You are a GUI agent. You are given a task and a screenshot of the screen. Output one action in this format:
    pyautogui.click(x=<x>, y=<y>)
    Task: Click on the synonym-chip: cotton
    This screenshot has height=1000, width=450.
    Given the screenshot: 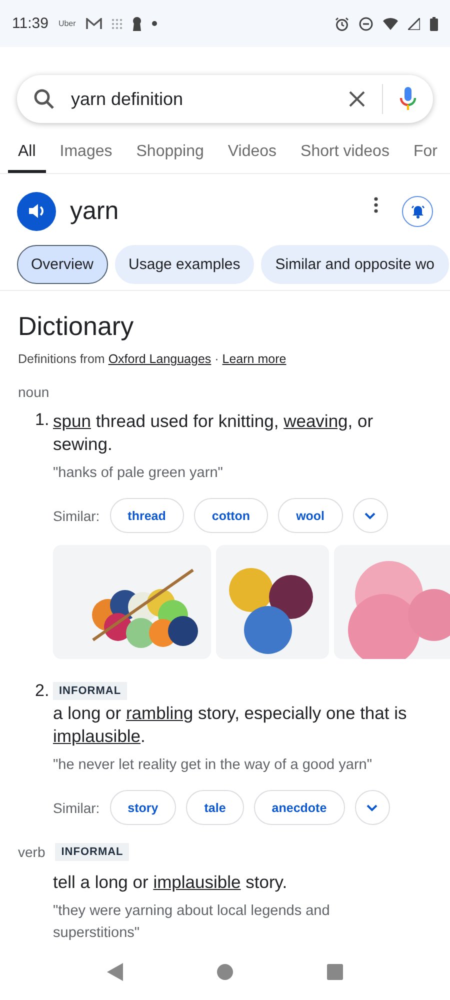 What is the action you would take?
    pyautogui.click(x=231, y=515)
    